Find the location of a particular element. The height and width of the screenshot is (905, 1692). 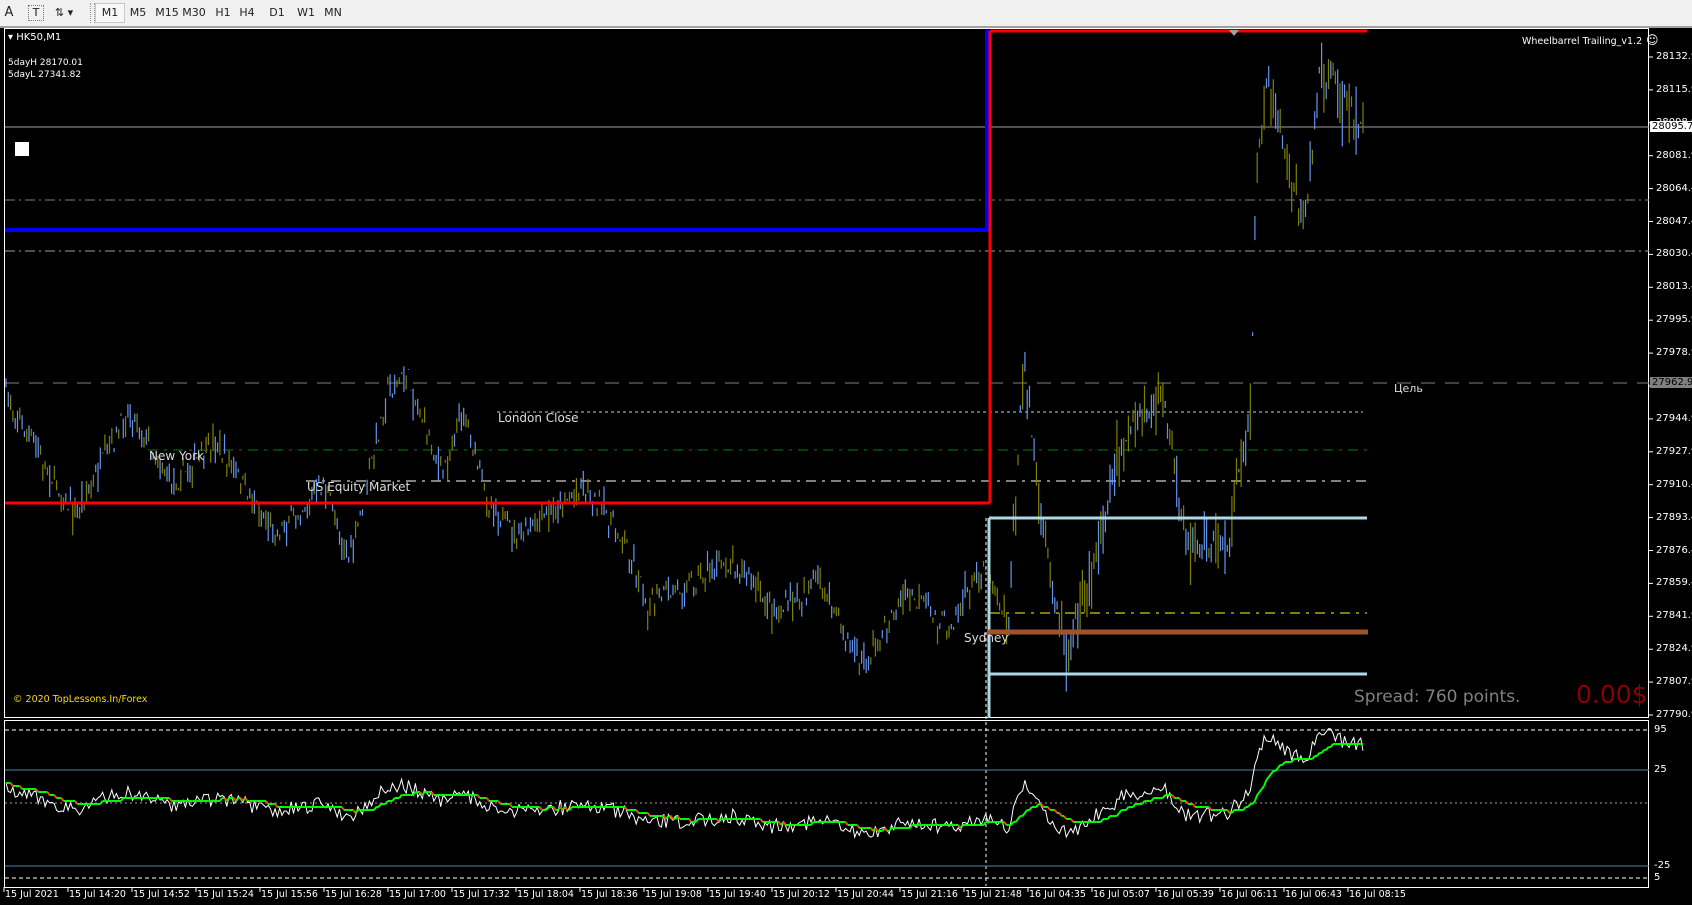

session-label-new-york: New York is located at coordinates (176, 456).